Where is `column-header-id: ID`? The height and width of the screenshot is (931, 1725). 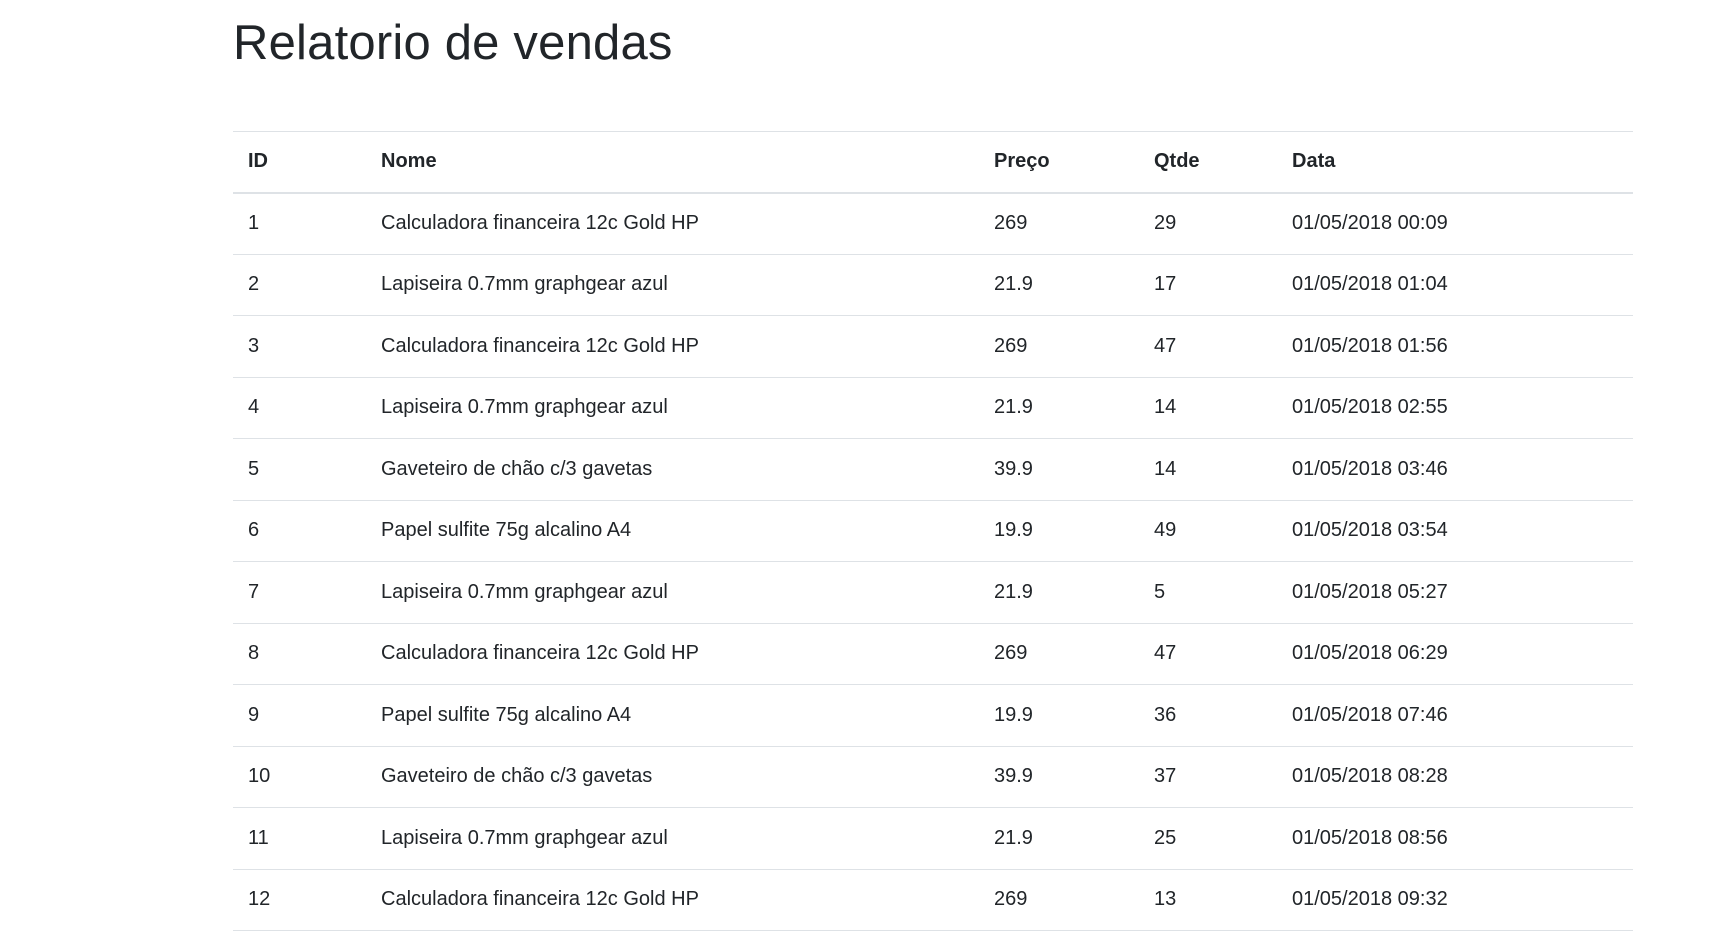
column-header-id: ID is located at coordinates (299, 162).